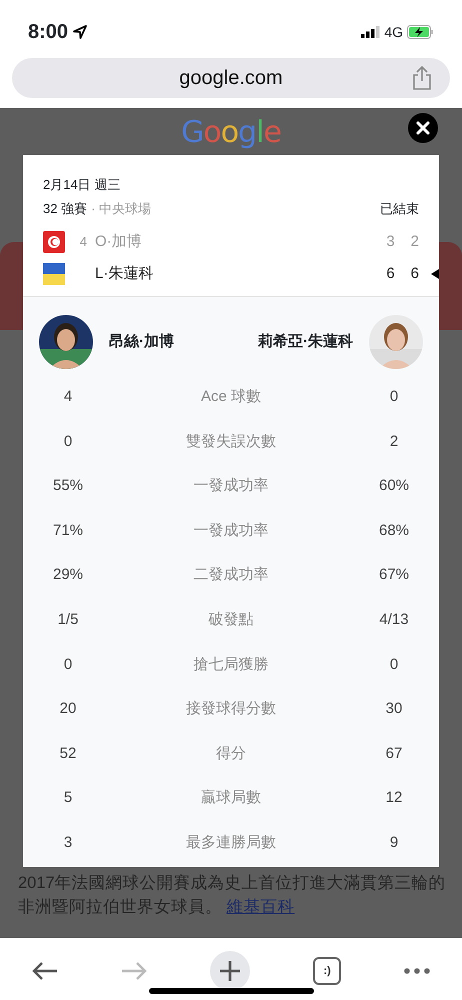 The width and height of the screenshot is (462, 1000). What do you see at coordinates (370, 32) in the screenshot?
I see `signal-icon` at bounding box center [370, 32].